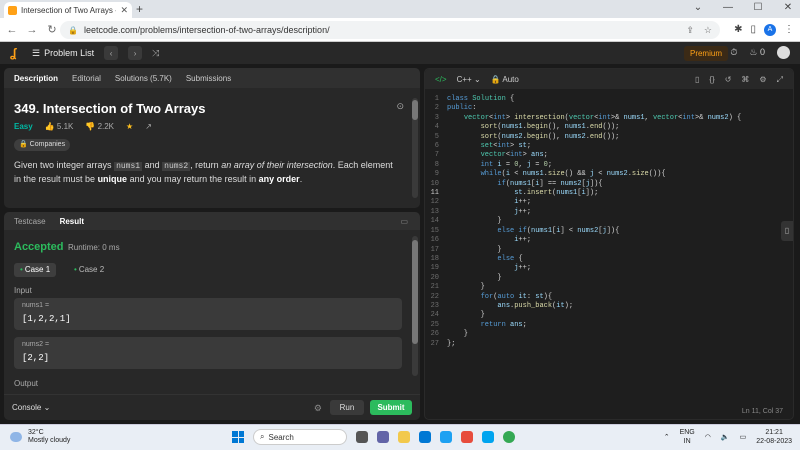 This screenshot has height=450, width=800. What do you see at coordinates (415, 110) in the screenshot?
I see `description-scroll-thumb` at bounding box center [415, 110].